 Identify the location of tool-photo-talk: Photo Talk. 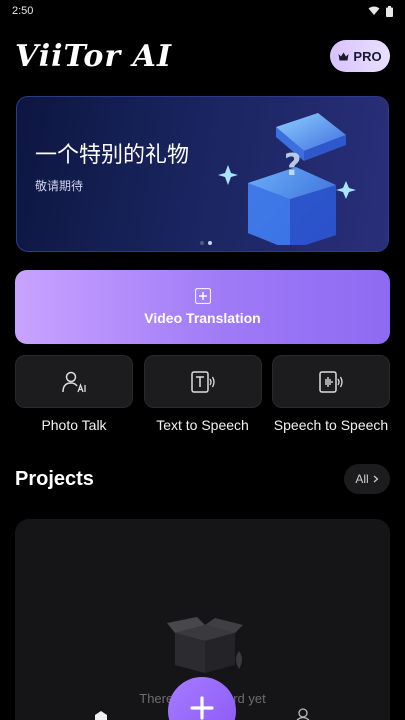
(74, 394).